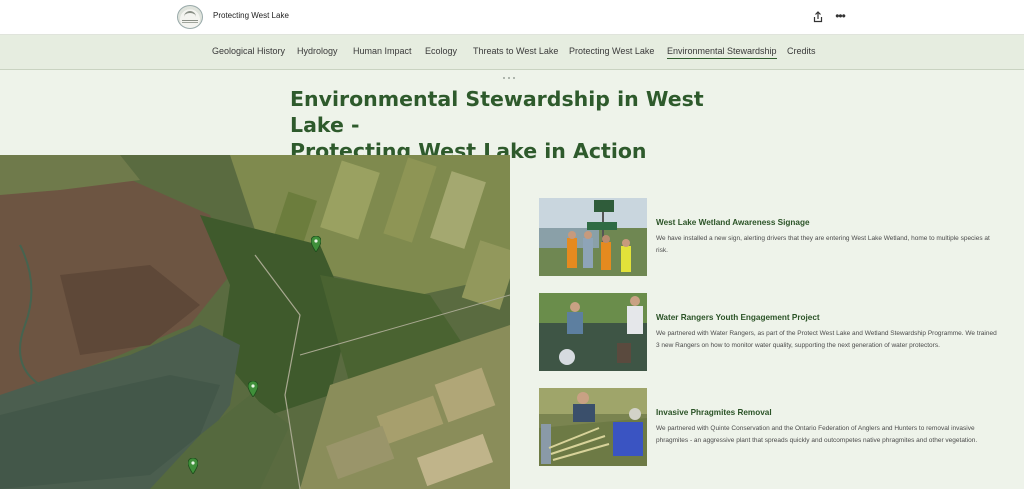 The height and width of the screenshot is (489, 1024). What do you see at coordinates (738, 317) in the screenshot?
I see `card-title: Water Rangers Youth Engagement Project` at bounding box center [738, 317].